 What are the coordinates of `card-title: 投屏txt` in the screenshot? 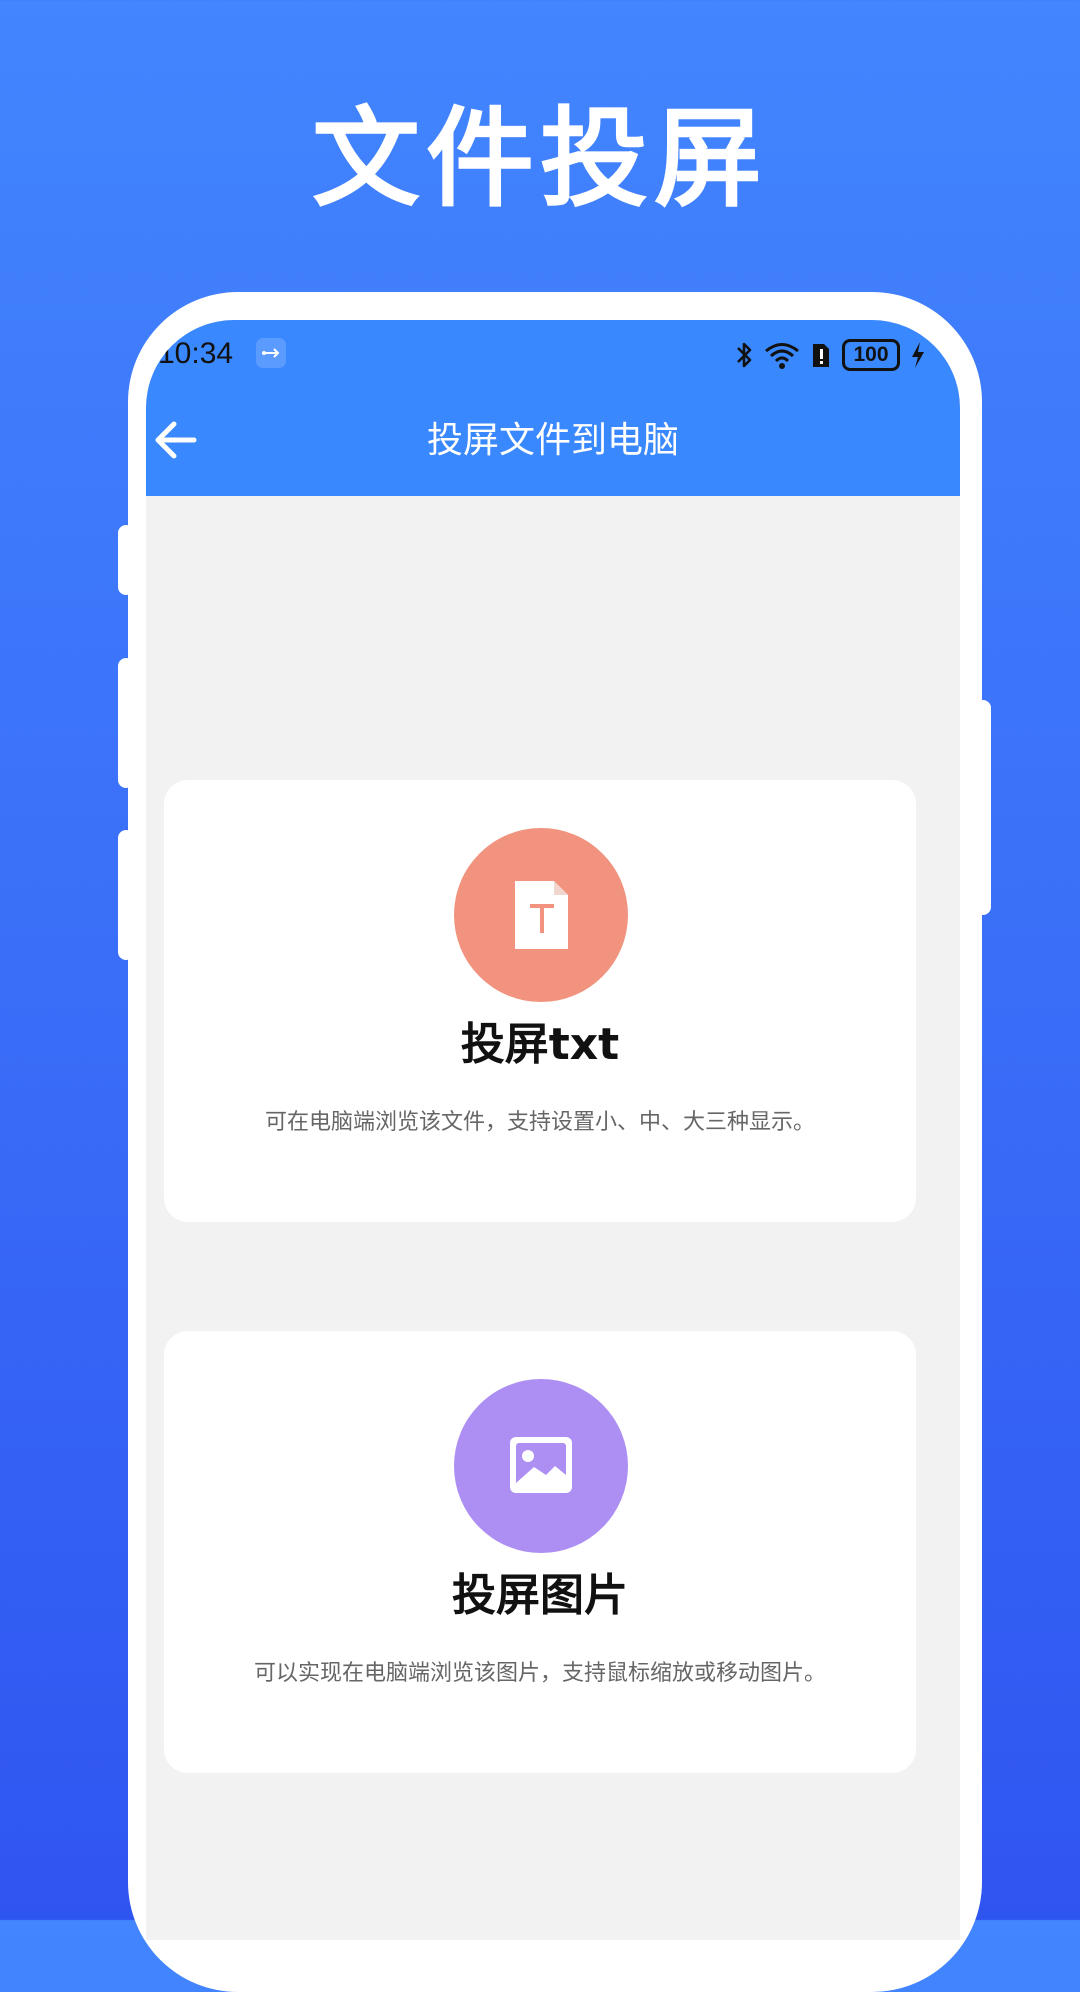 It's located at (540, 1044).